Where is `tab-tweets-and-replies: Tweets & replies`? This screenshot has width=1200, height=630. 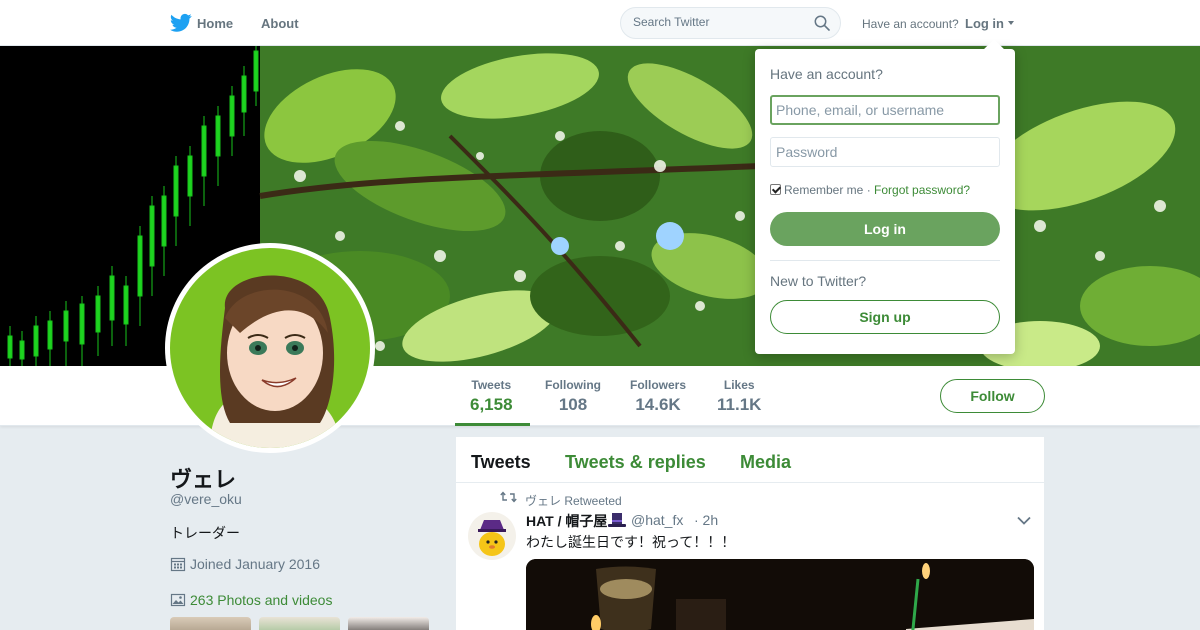 tab-tweets-and-replies: Tweets & replies is located at coordinates (635, 462).